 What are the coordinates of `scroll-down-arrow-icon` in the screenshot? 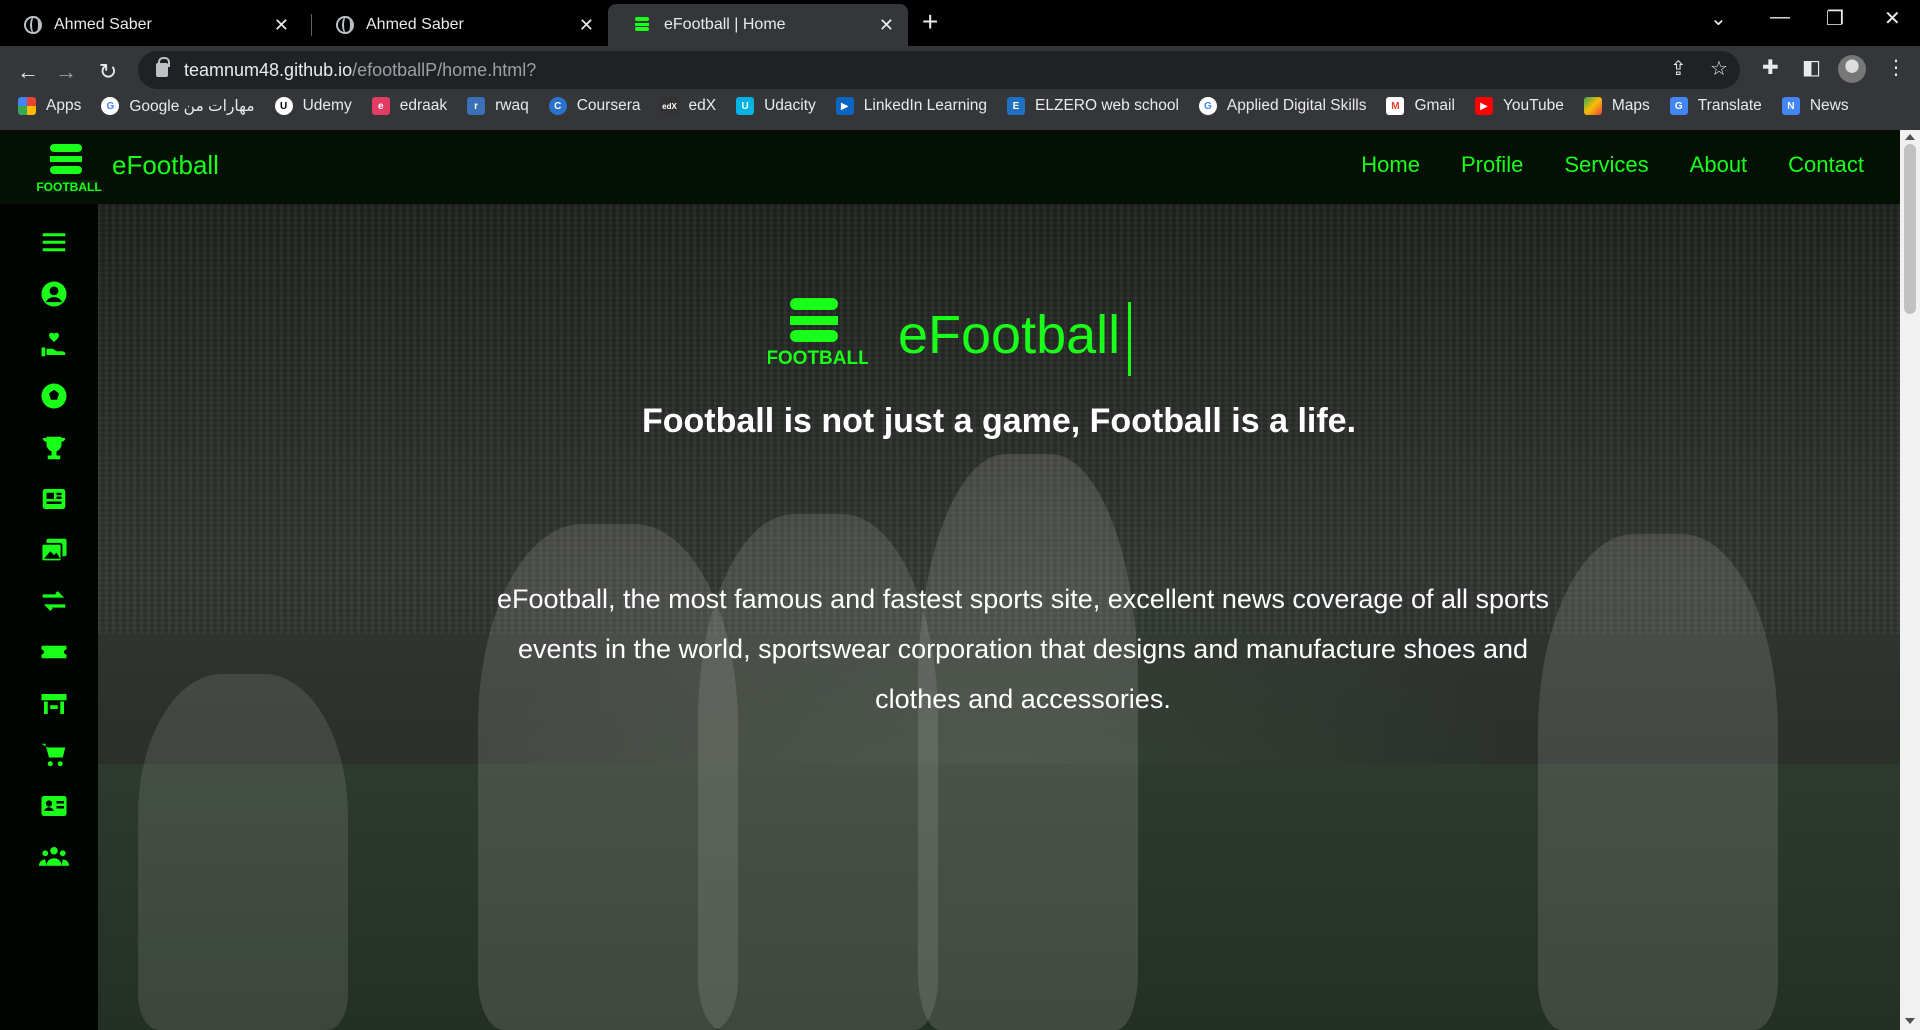 It's located at (1910, 1021).